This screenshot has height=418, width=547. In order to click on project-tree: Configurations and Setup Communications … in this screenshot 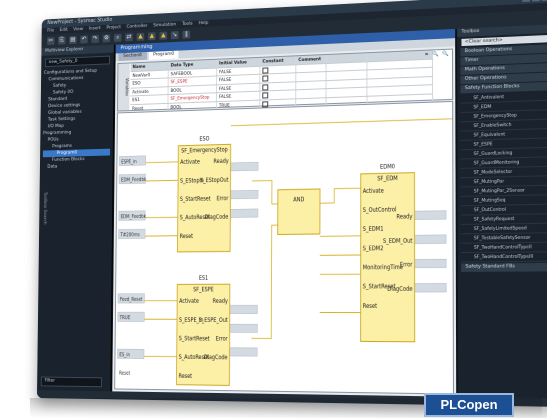, I will do `click(77, 119)`.